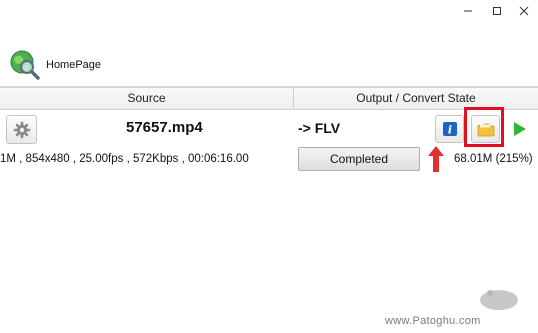 The height and width of the screenshot is (333, 538). Describe the element at coordinates (499, 300) in the screenshot. I see `watermark-logo` at that location.